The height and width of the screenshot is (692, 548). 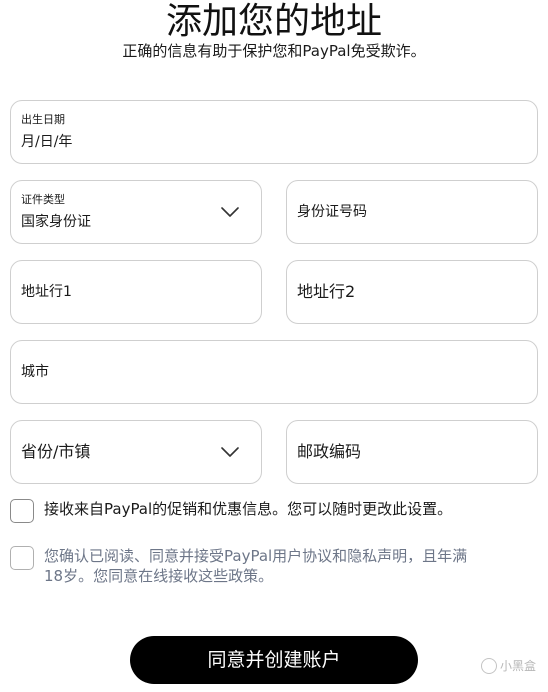 I want to click on state-select: 省份/市镇, so click(x=136, y=452).